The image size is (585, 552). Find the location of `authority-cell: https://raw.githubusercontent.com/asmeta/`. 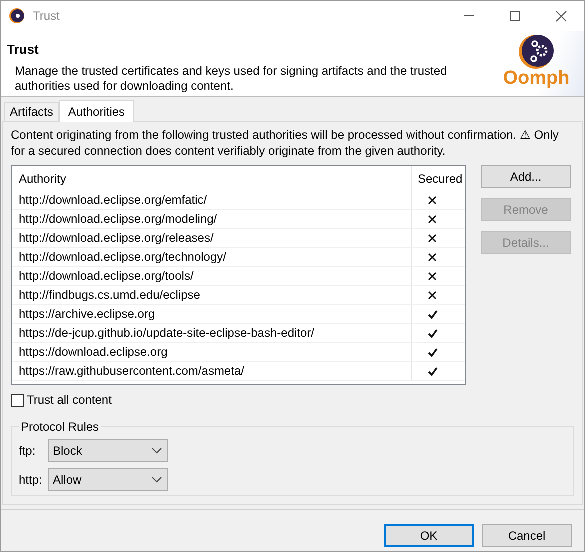

authority-cell: https://raw.githubusercontent.com/asmeta/ is located at coordinates (212, 371).